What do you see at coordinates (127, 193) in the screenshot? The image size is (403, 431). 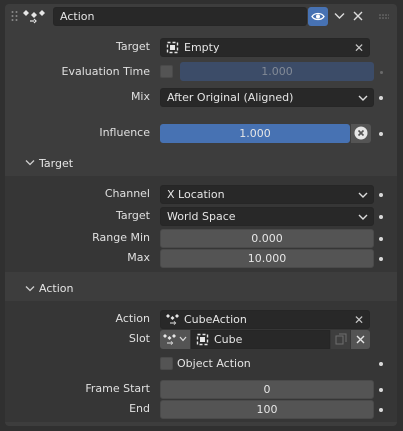 I see `channel-label: Channel` at bounding box center [127, 193].